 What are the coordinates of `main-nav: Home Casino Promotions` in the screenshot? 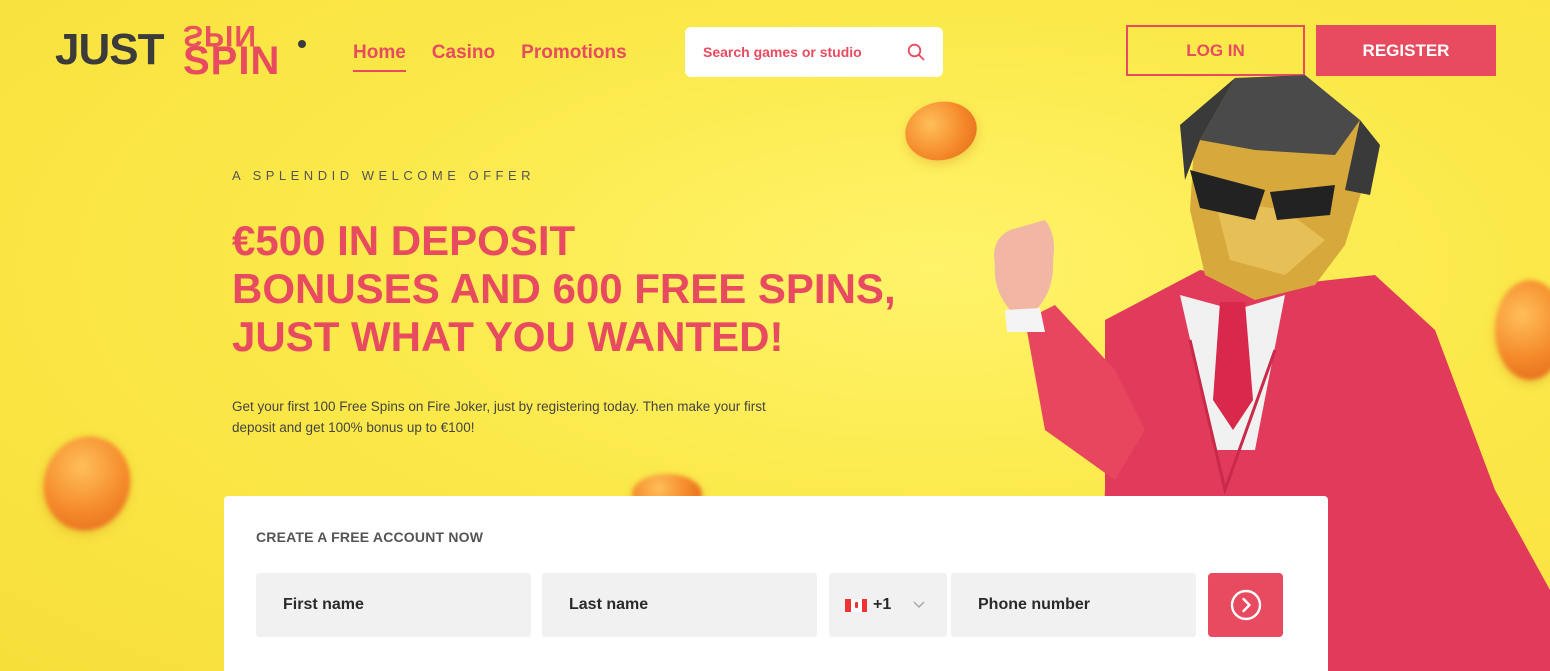 It's located at (490, 57).